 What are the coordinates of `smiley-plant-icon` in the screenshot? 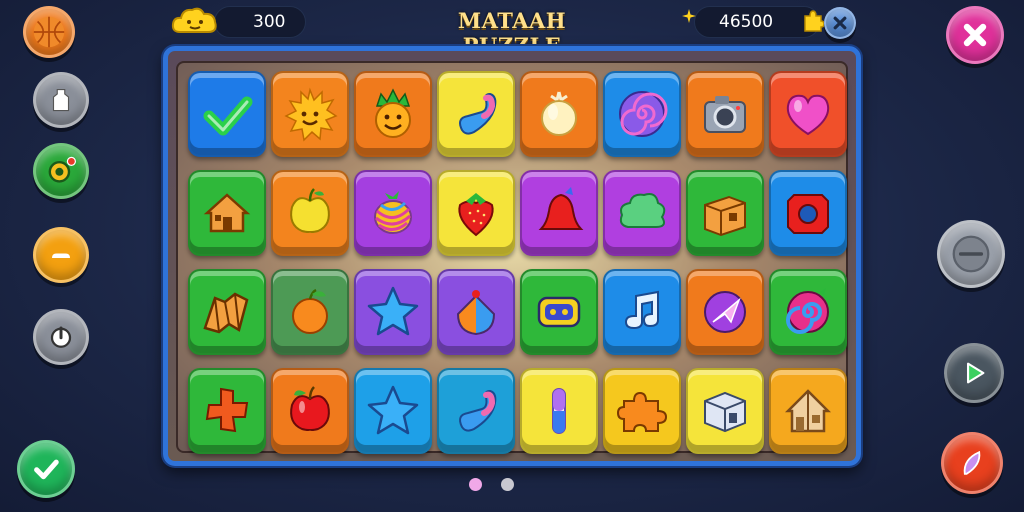 It's located at (393, 113).